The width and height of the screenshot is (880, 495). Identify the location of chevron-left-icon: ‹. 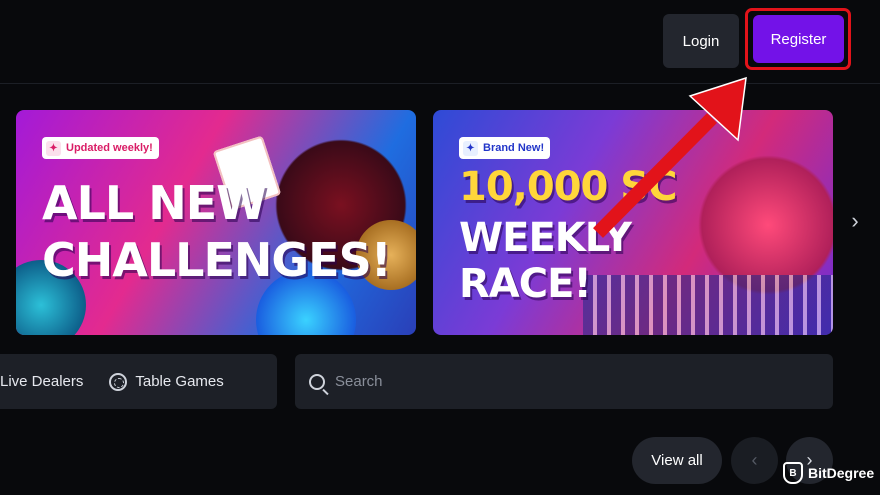
(754, 460).